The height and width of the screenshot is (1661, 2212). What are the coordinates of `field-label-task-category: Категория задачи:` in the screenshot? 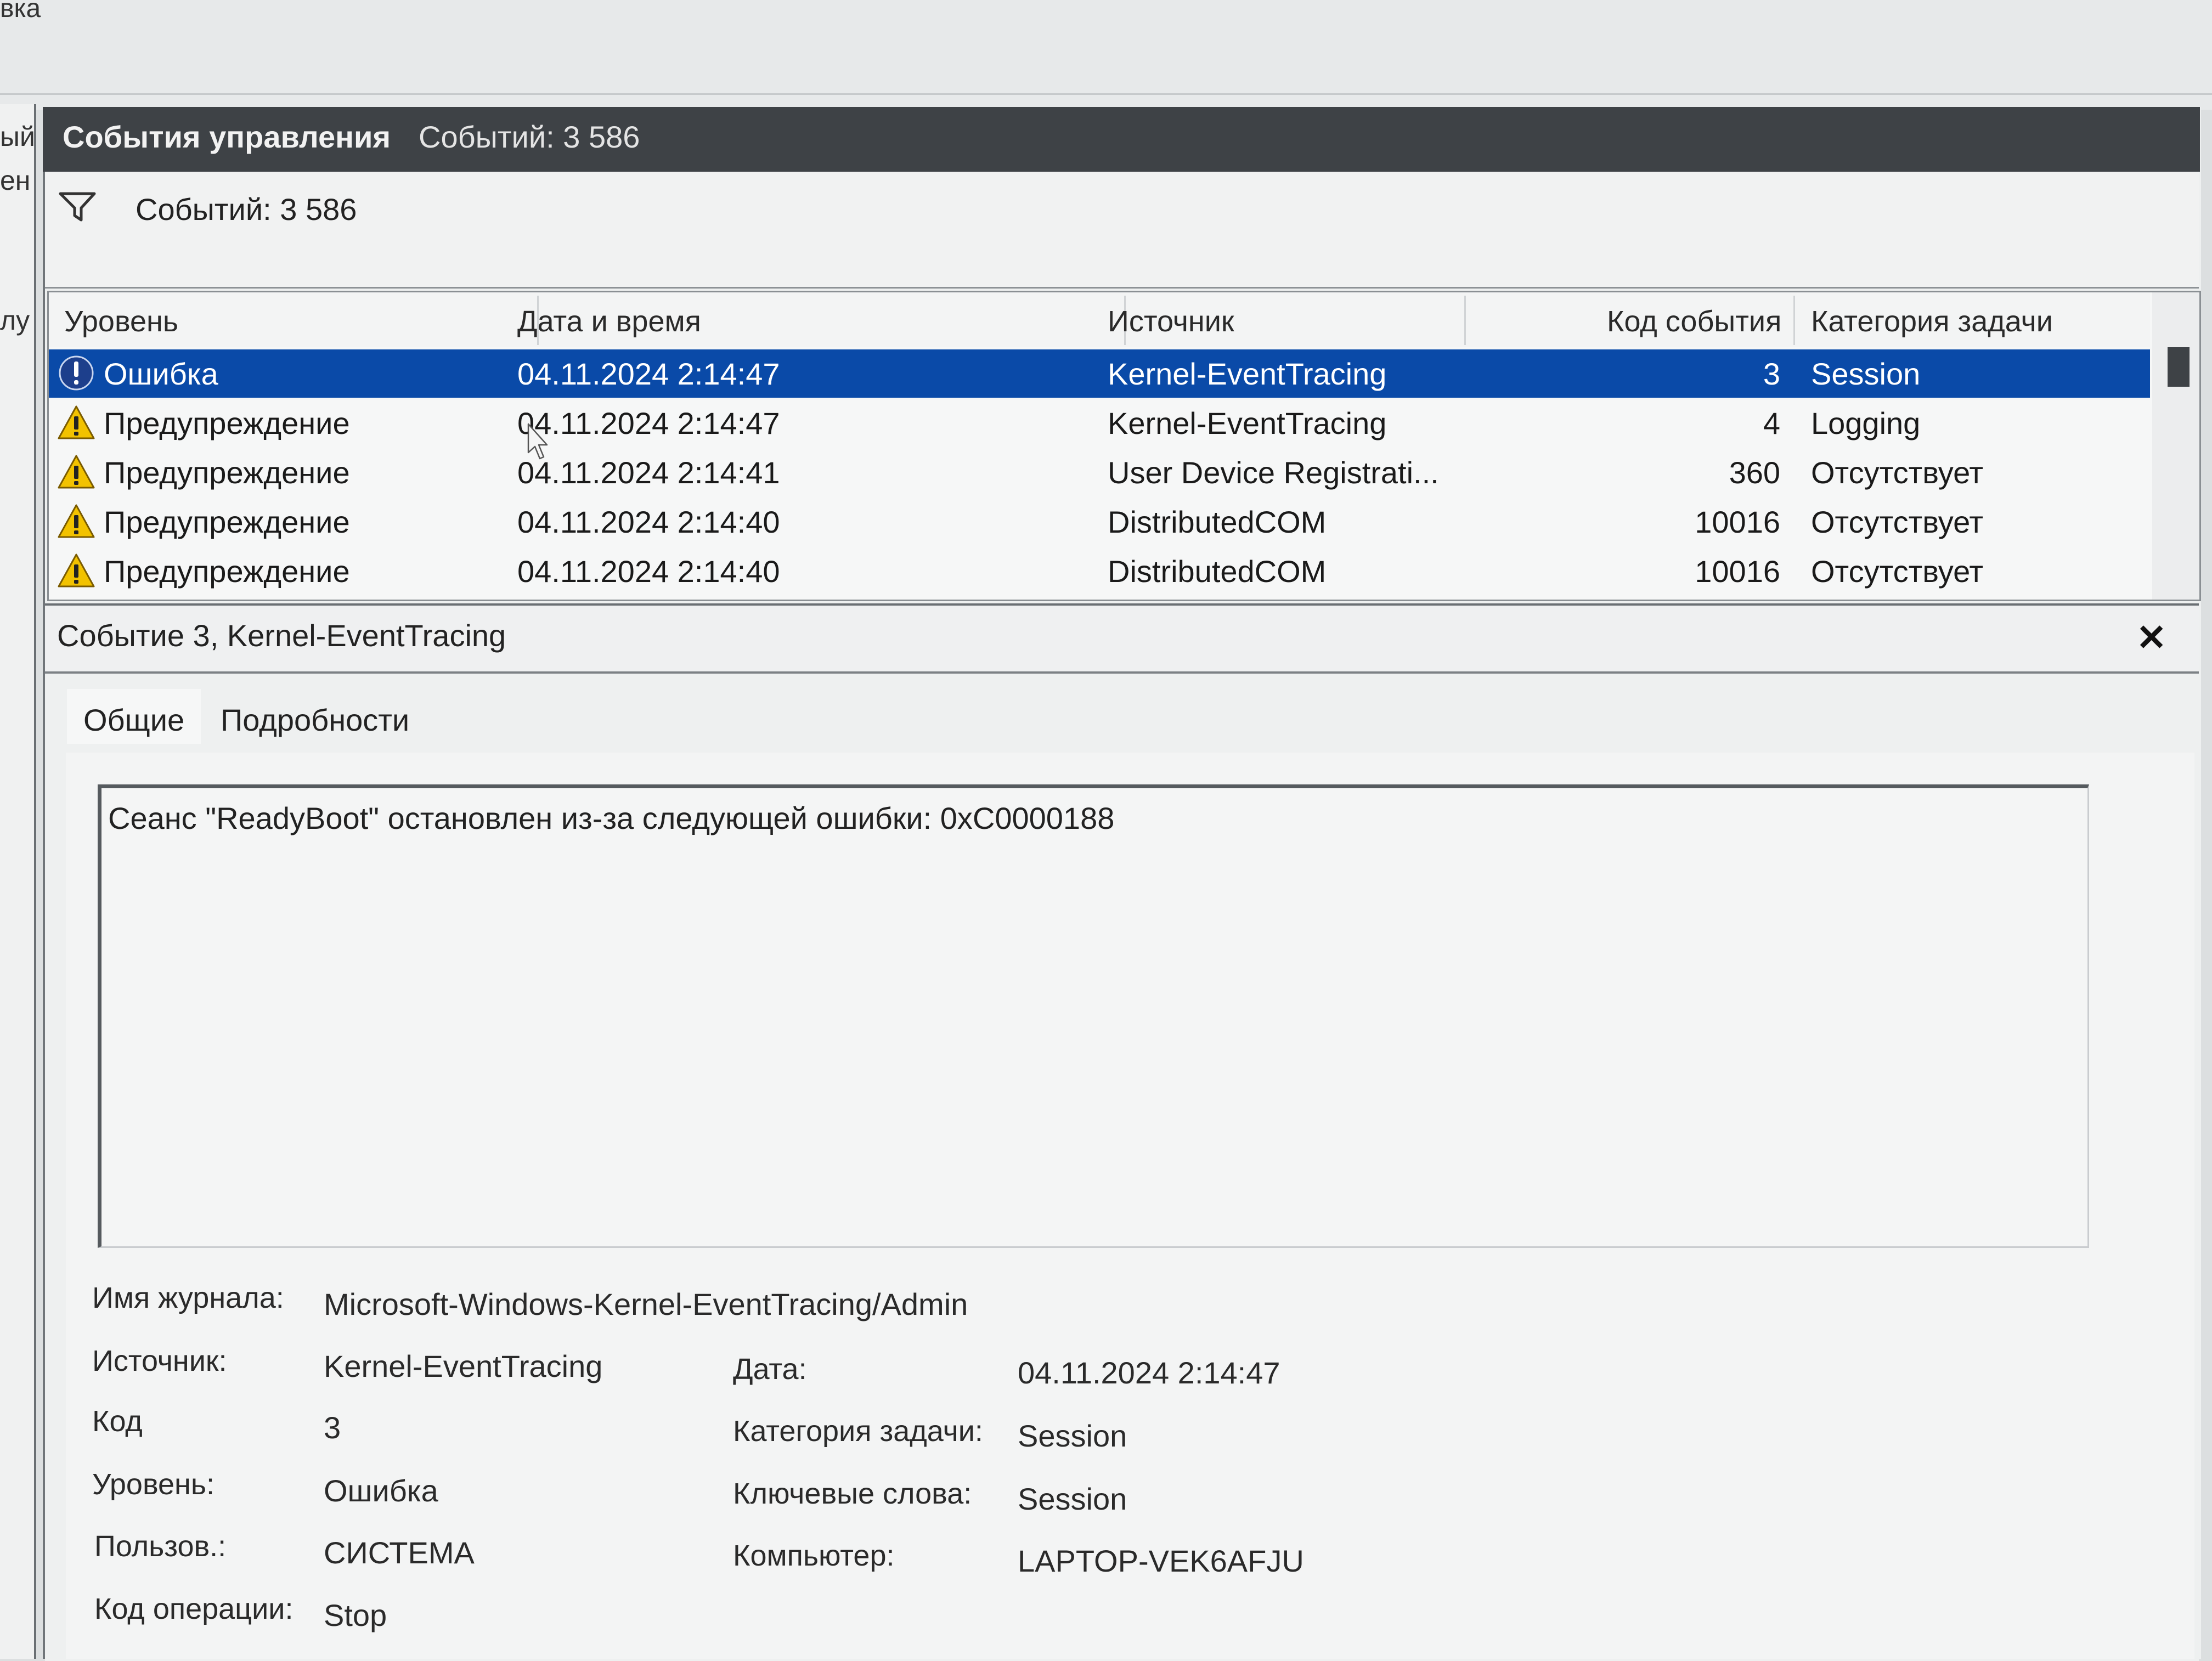 It's located at (858, 1431).